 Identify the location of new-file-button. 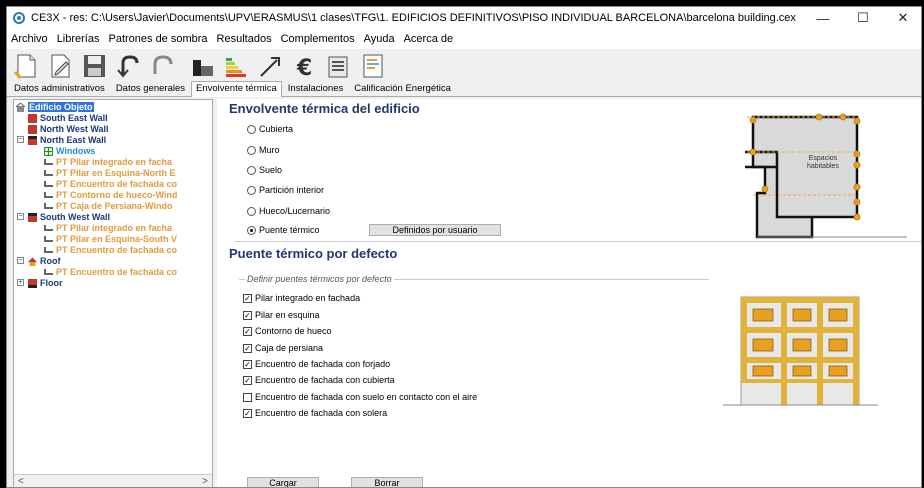
(26, 66).